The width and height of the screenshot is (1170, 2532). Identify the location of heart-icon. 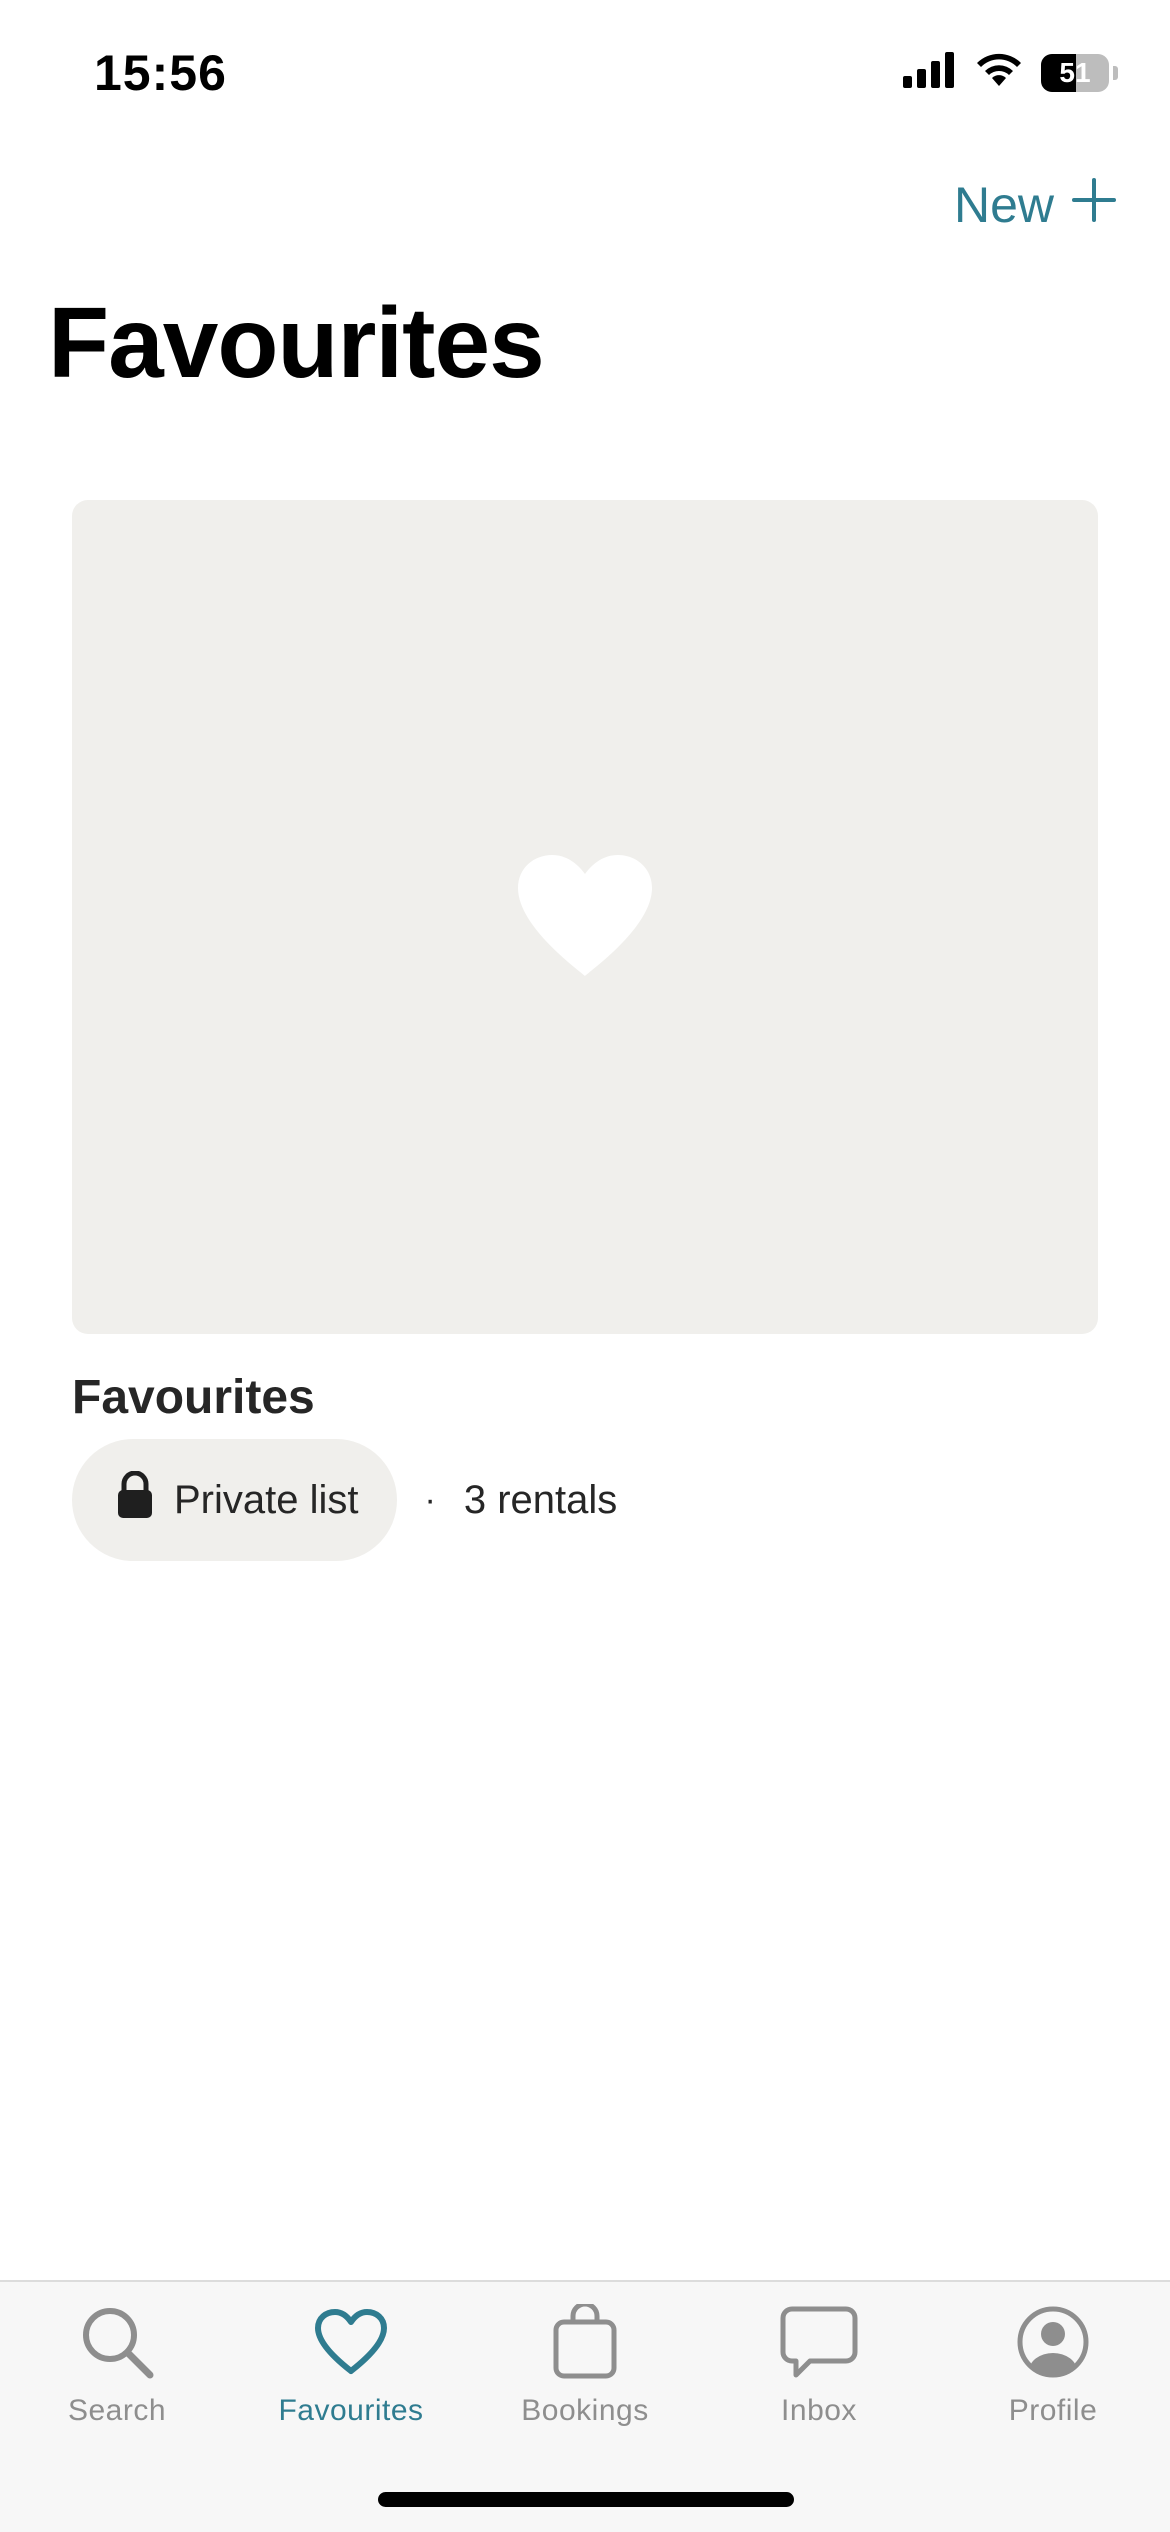
(585, 917).